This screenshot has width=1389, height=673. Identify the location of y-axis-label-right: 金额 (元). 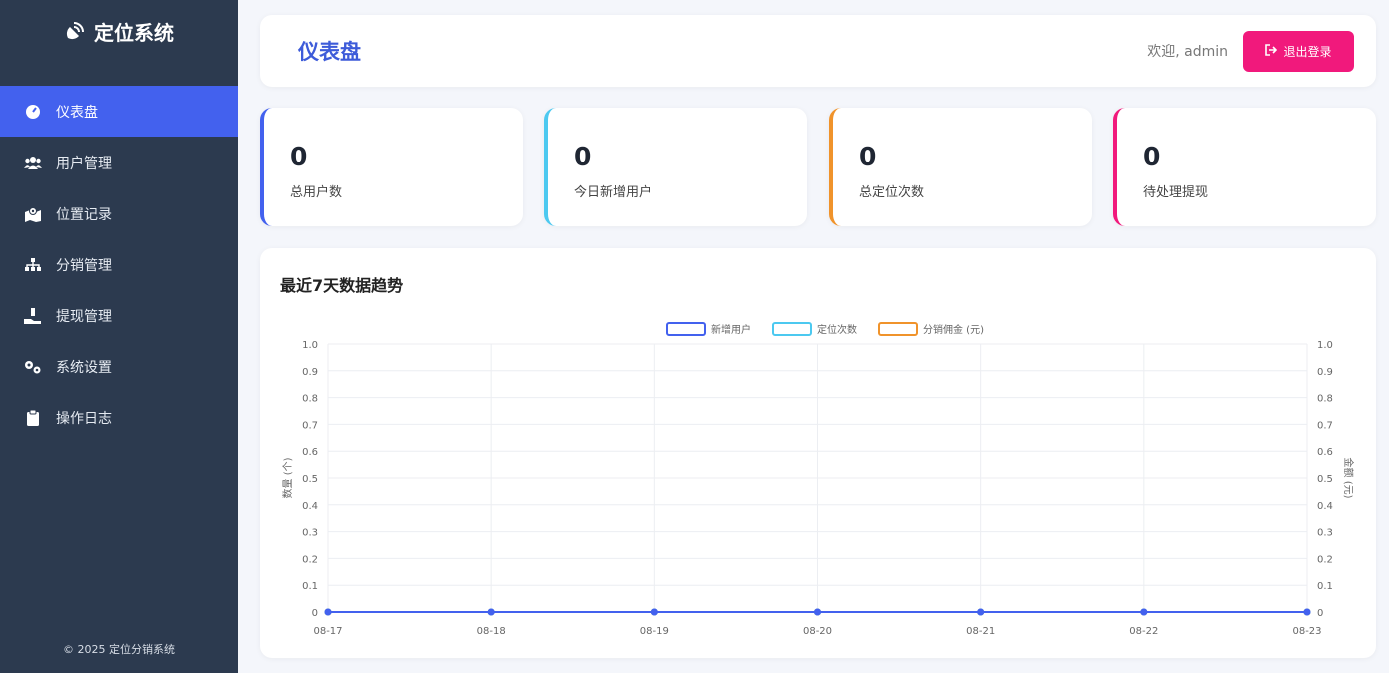
(1348, 478).